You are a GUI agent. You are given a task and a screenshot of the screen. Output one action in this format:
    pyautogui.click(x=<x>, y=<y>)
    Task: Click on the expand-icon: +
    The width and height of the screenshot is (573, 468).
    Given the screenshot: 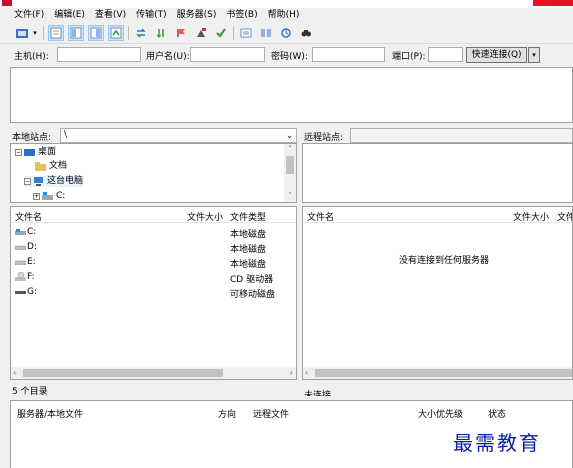 What is the action you would take?
    pyautogui.click(x=36, y=196)
    